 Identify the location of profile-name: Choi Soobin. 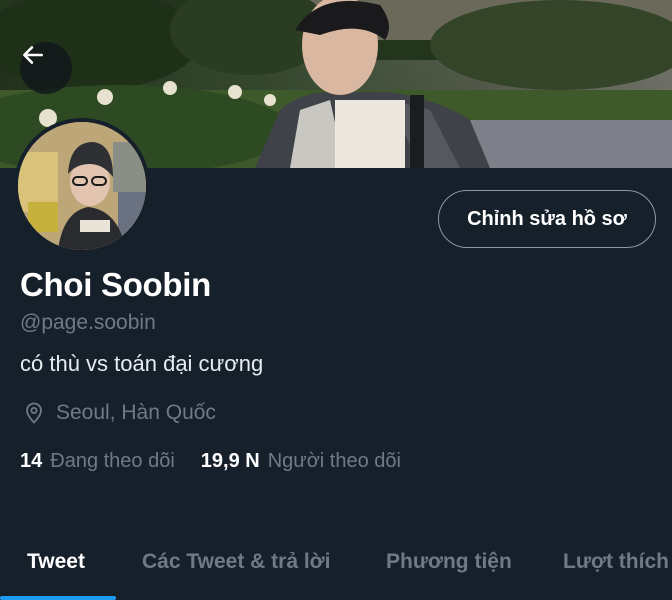
(115, 284).